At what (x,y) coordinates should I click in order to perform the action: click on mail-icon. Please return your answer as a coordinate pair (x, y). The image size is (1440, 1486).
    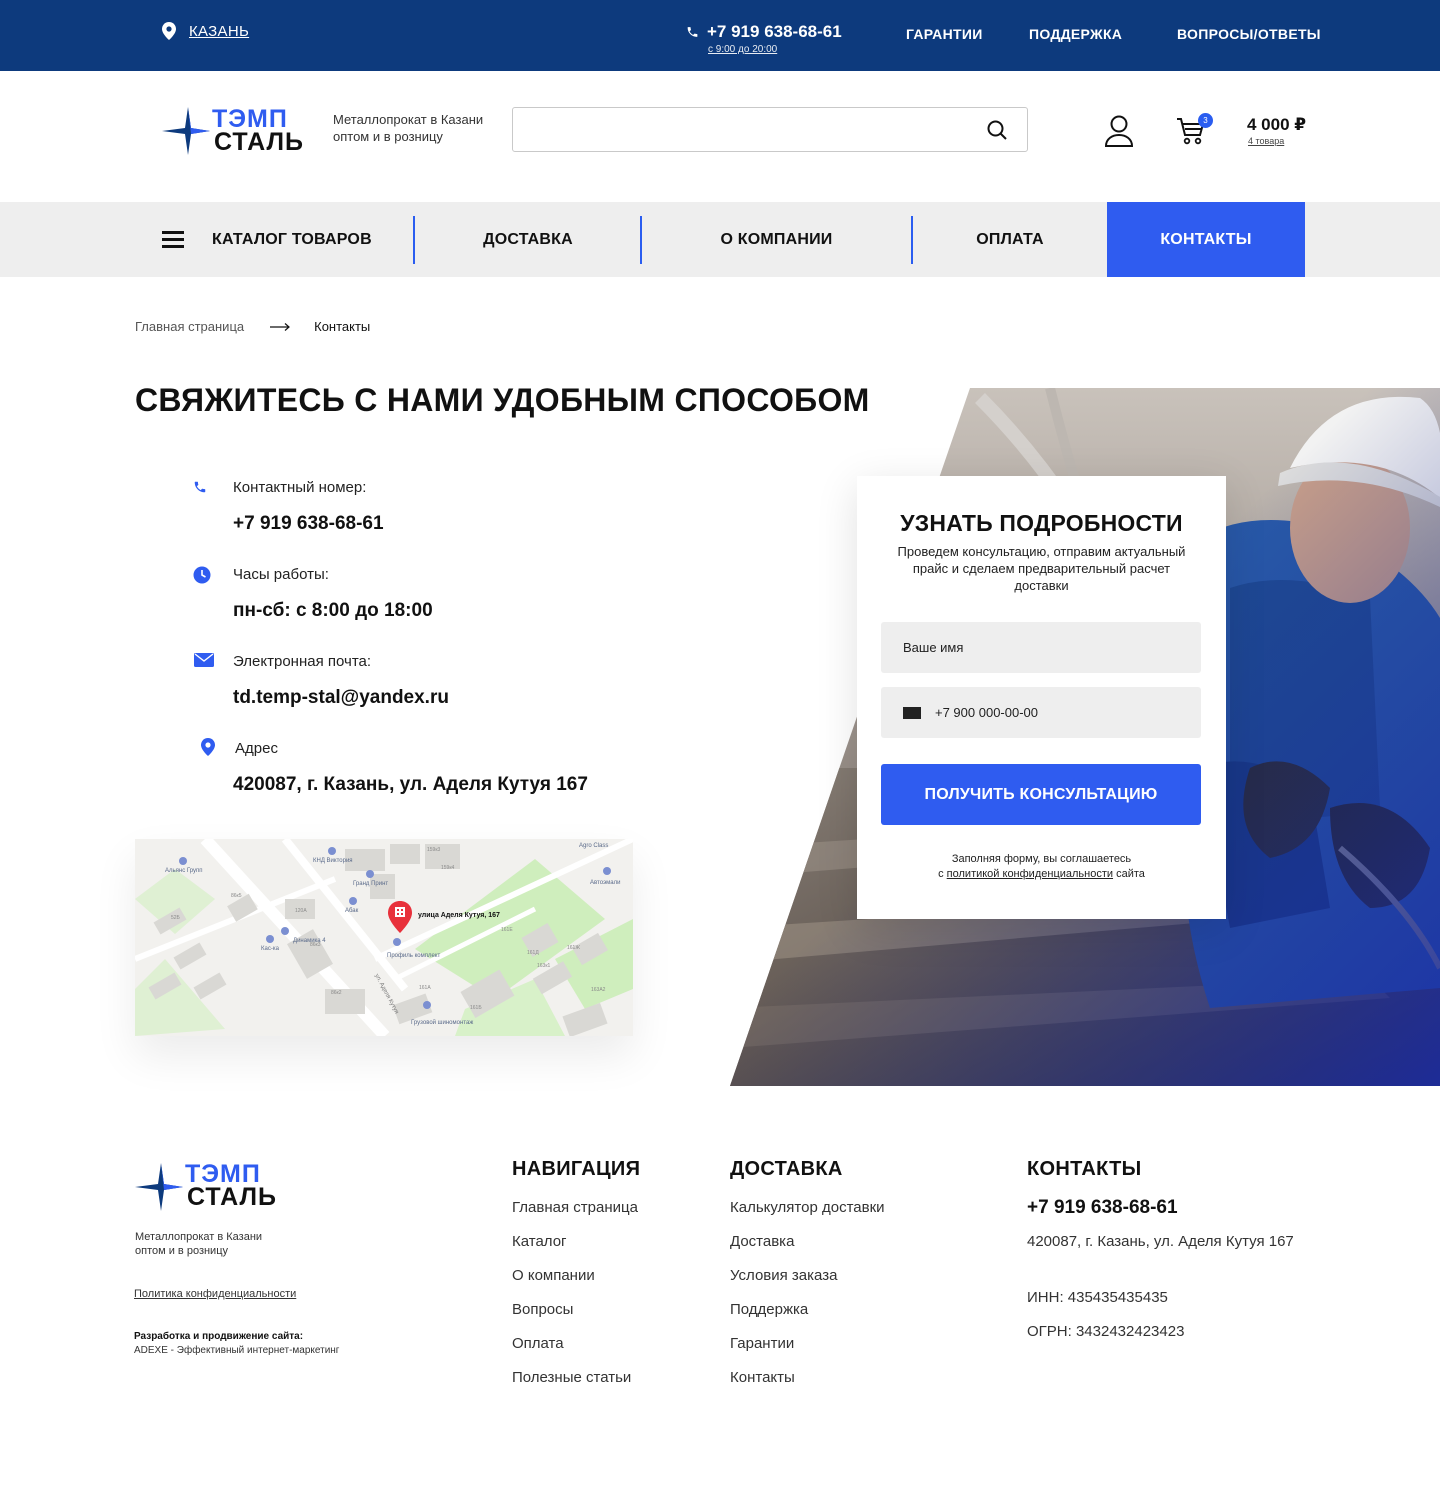
    Looking at the image, I should click on (204, 660).